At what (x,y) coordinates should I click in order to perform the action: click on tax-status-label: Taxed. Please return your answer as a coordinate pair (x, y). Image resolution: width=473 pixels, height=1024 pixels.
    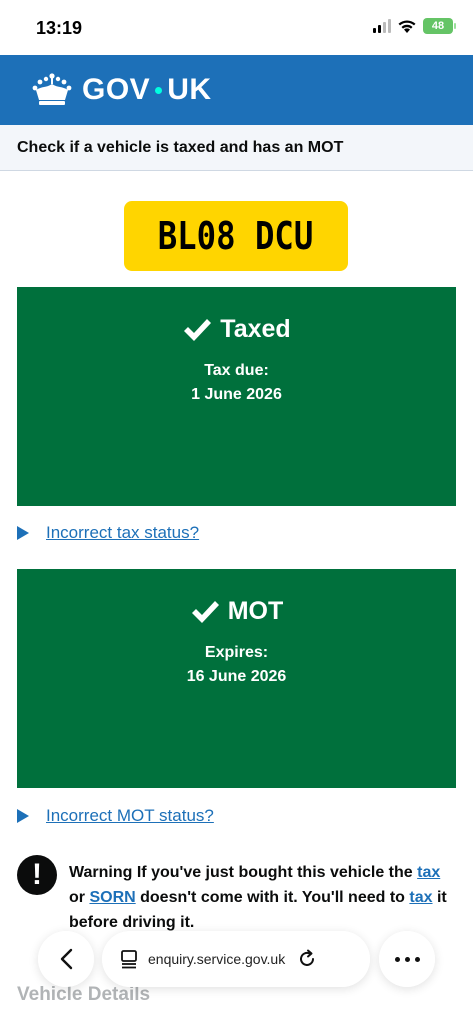
    Looking at the image, I should click on (255, 329).